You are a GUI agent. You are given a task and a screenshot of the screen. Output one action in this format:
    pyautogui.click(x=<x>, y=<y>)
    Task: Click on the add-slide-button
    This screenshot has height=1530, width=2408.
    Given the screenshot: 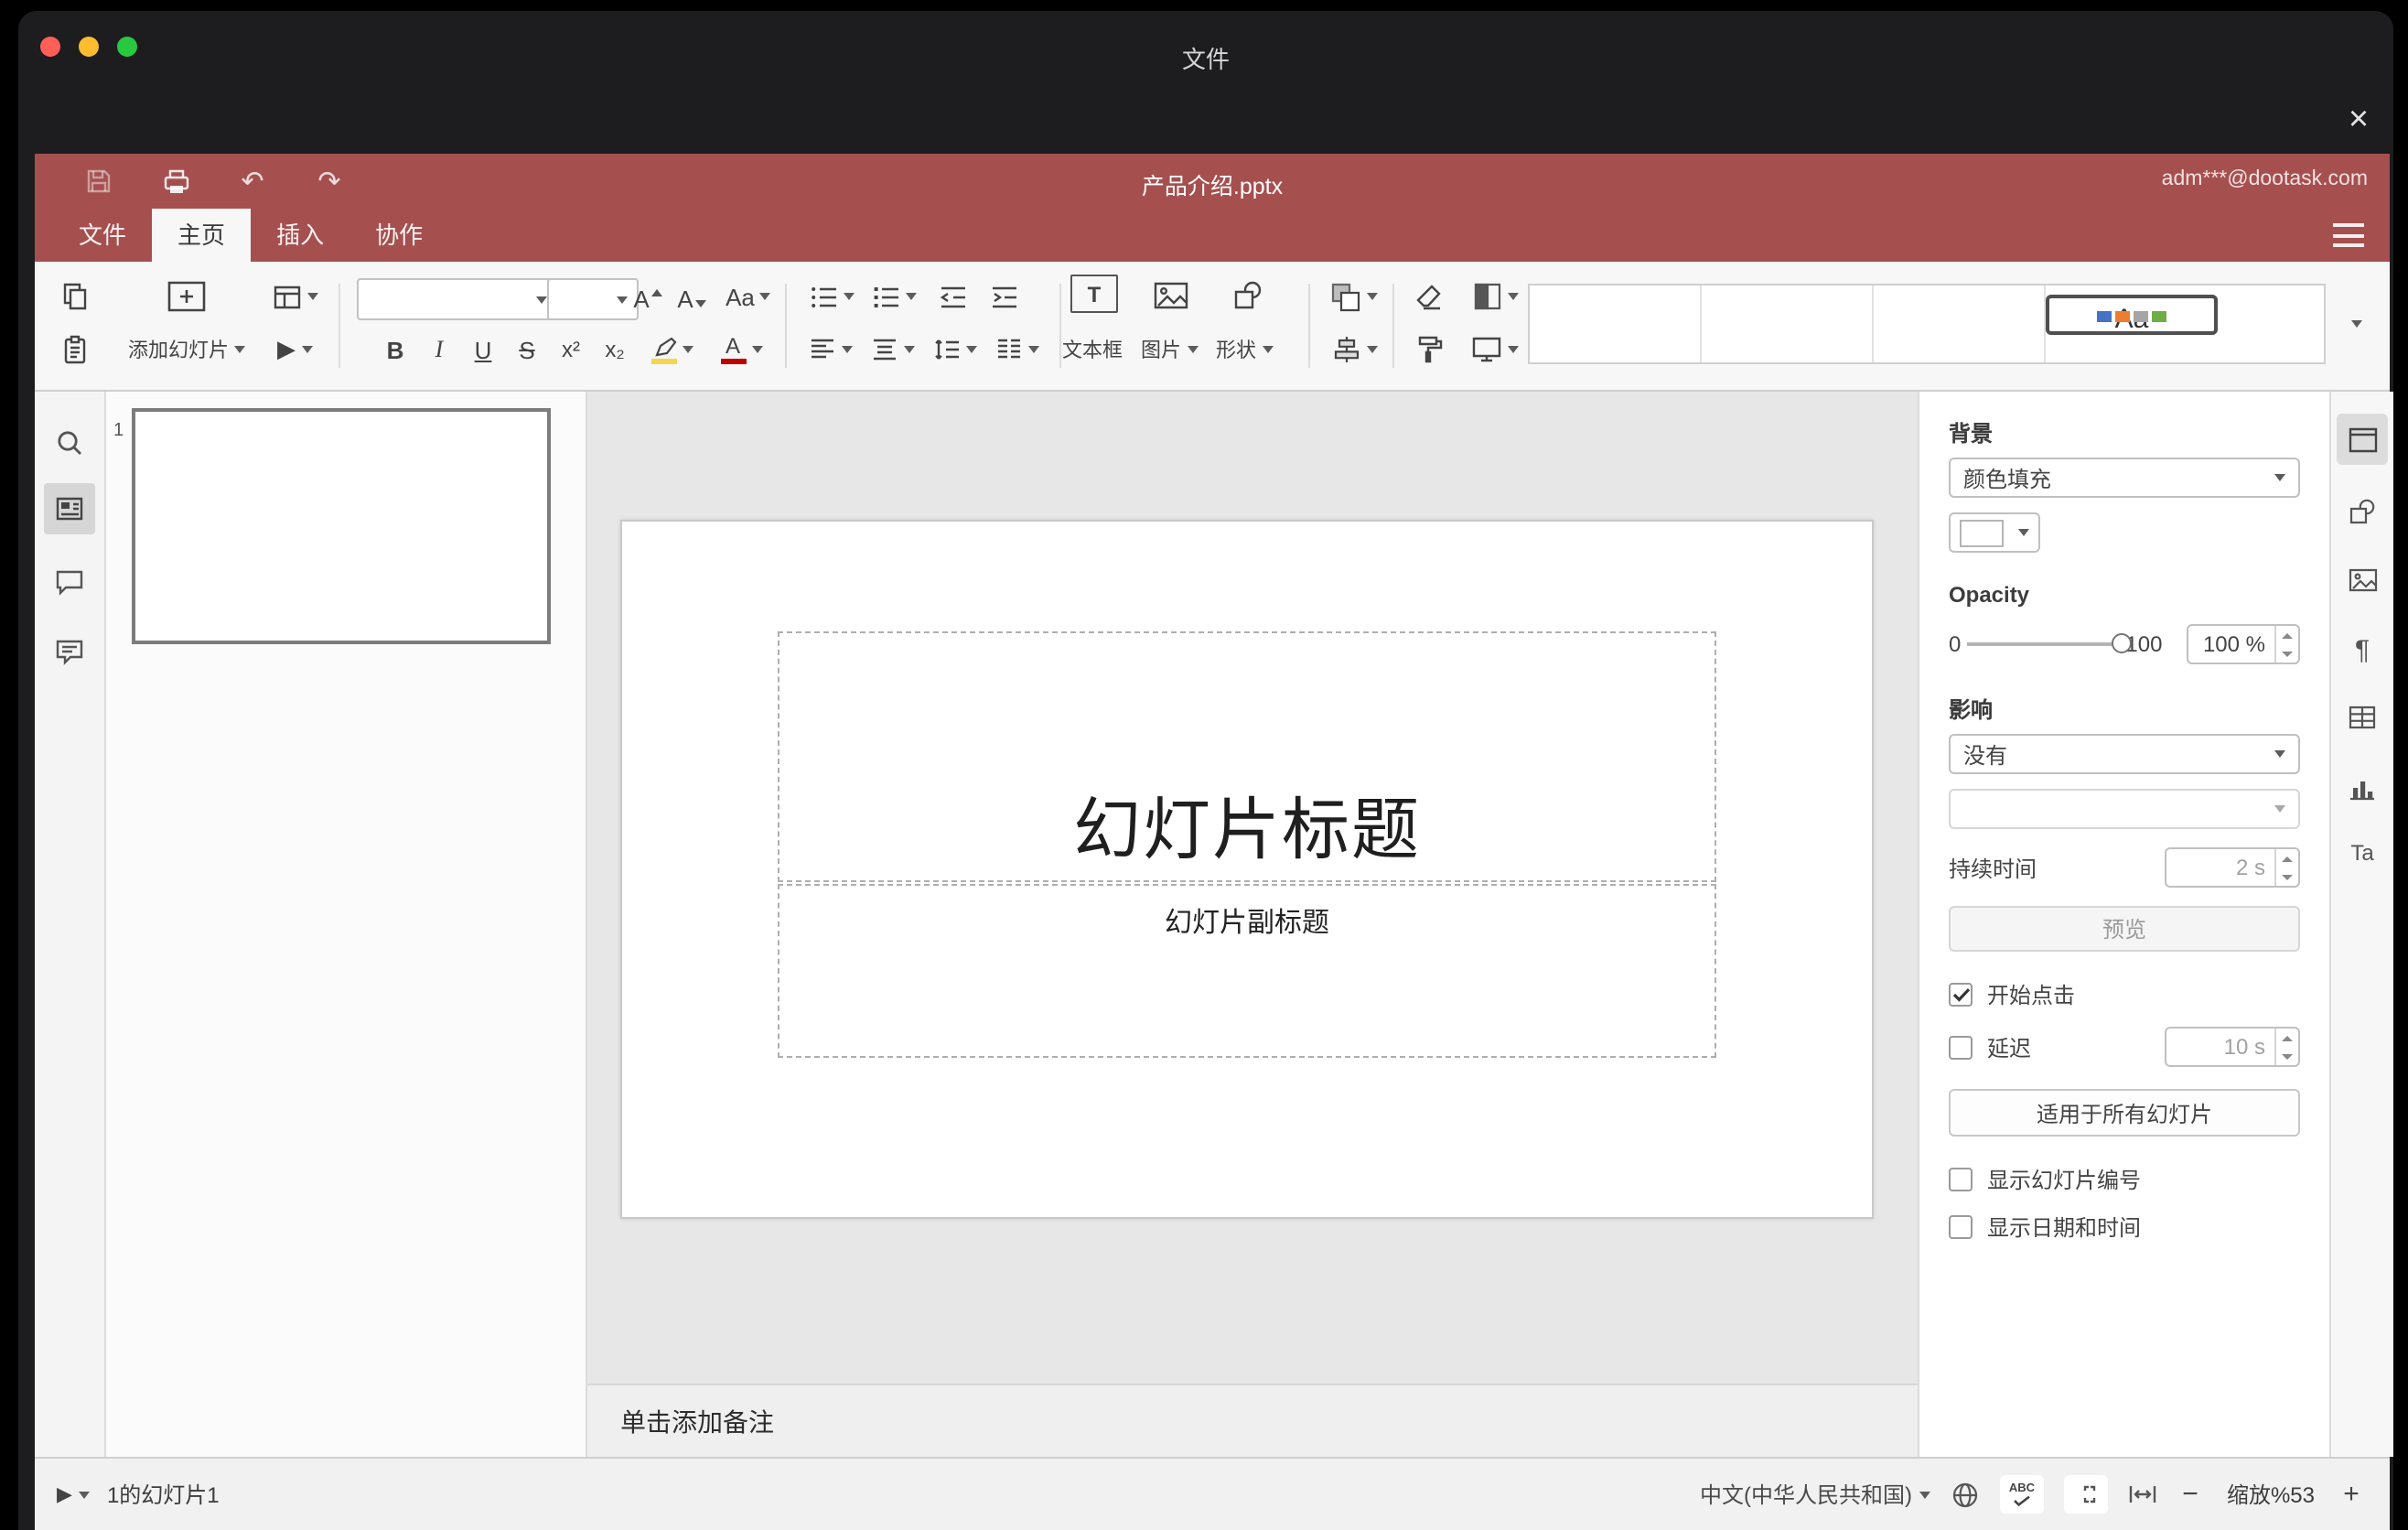 What is the action you would take?
    pyautogui.click(x=186, y=296)
    